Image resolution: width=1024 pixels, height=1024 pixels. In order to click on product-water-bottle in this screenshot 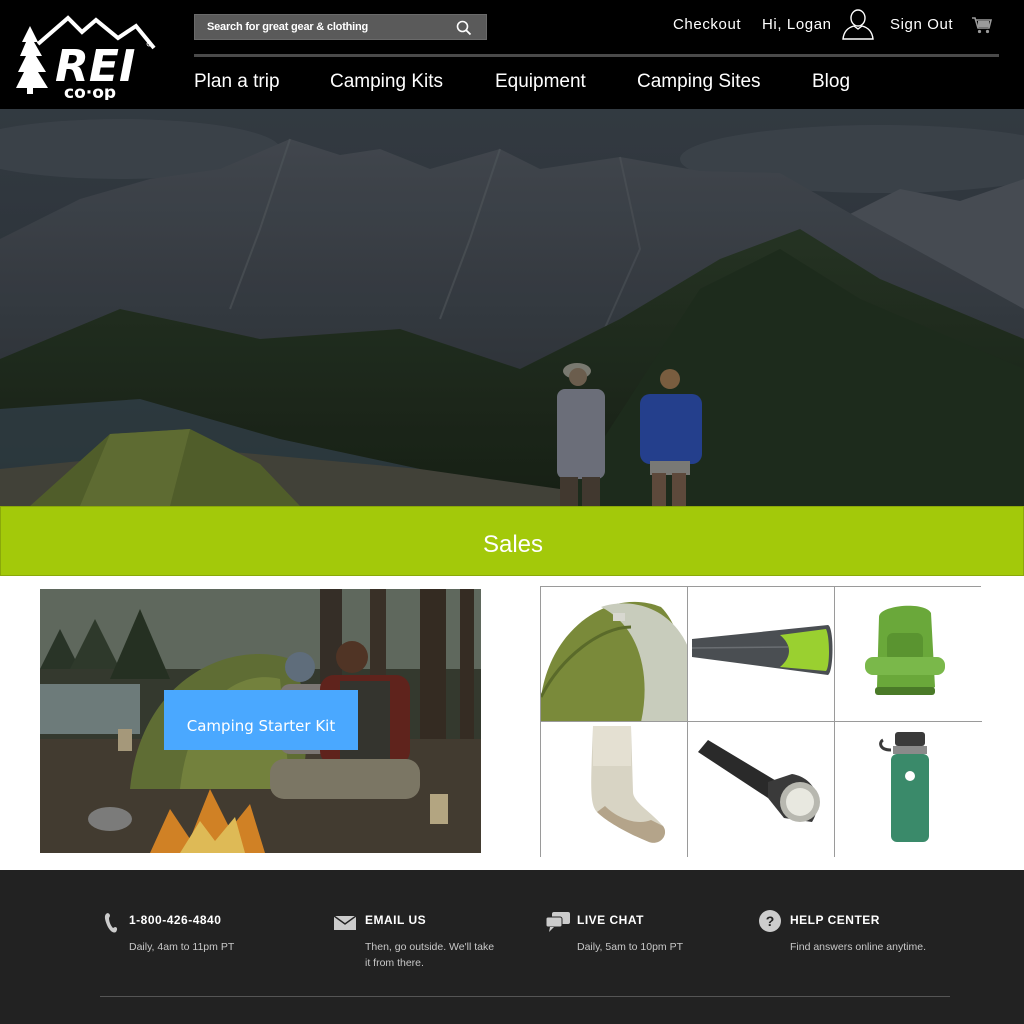, I will do `click(908, 789)`.